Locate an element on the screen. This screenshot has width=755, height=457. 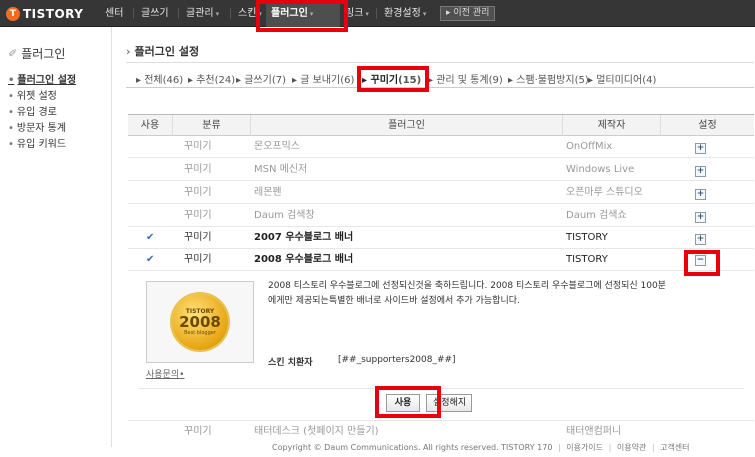
maker-cell: 오픈마루 스튜디오 is located at coordinates (604, 192).